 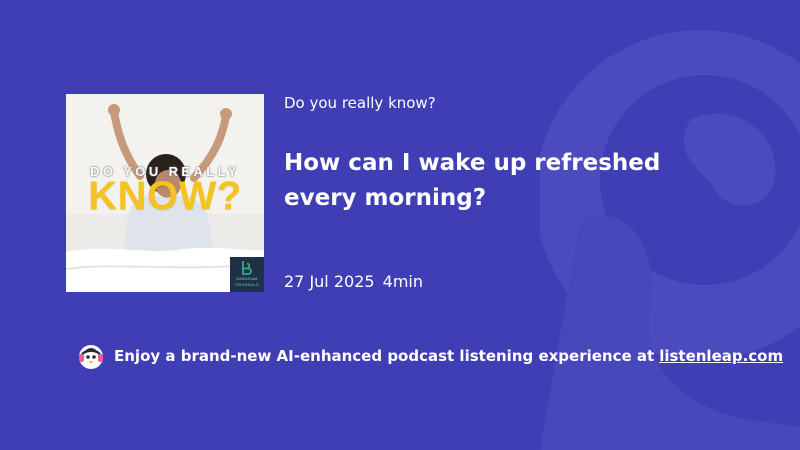 I want to click on penguin-headphones-icon, so click(x=91, y=357).